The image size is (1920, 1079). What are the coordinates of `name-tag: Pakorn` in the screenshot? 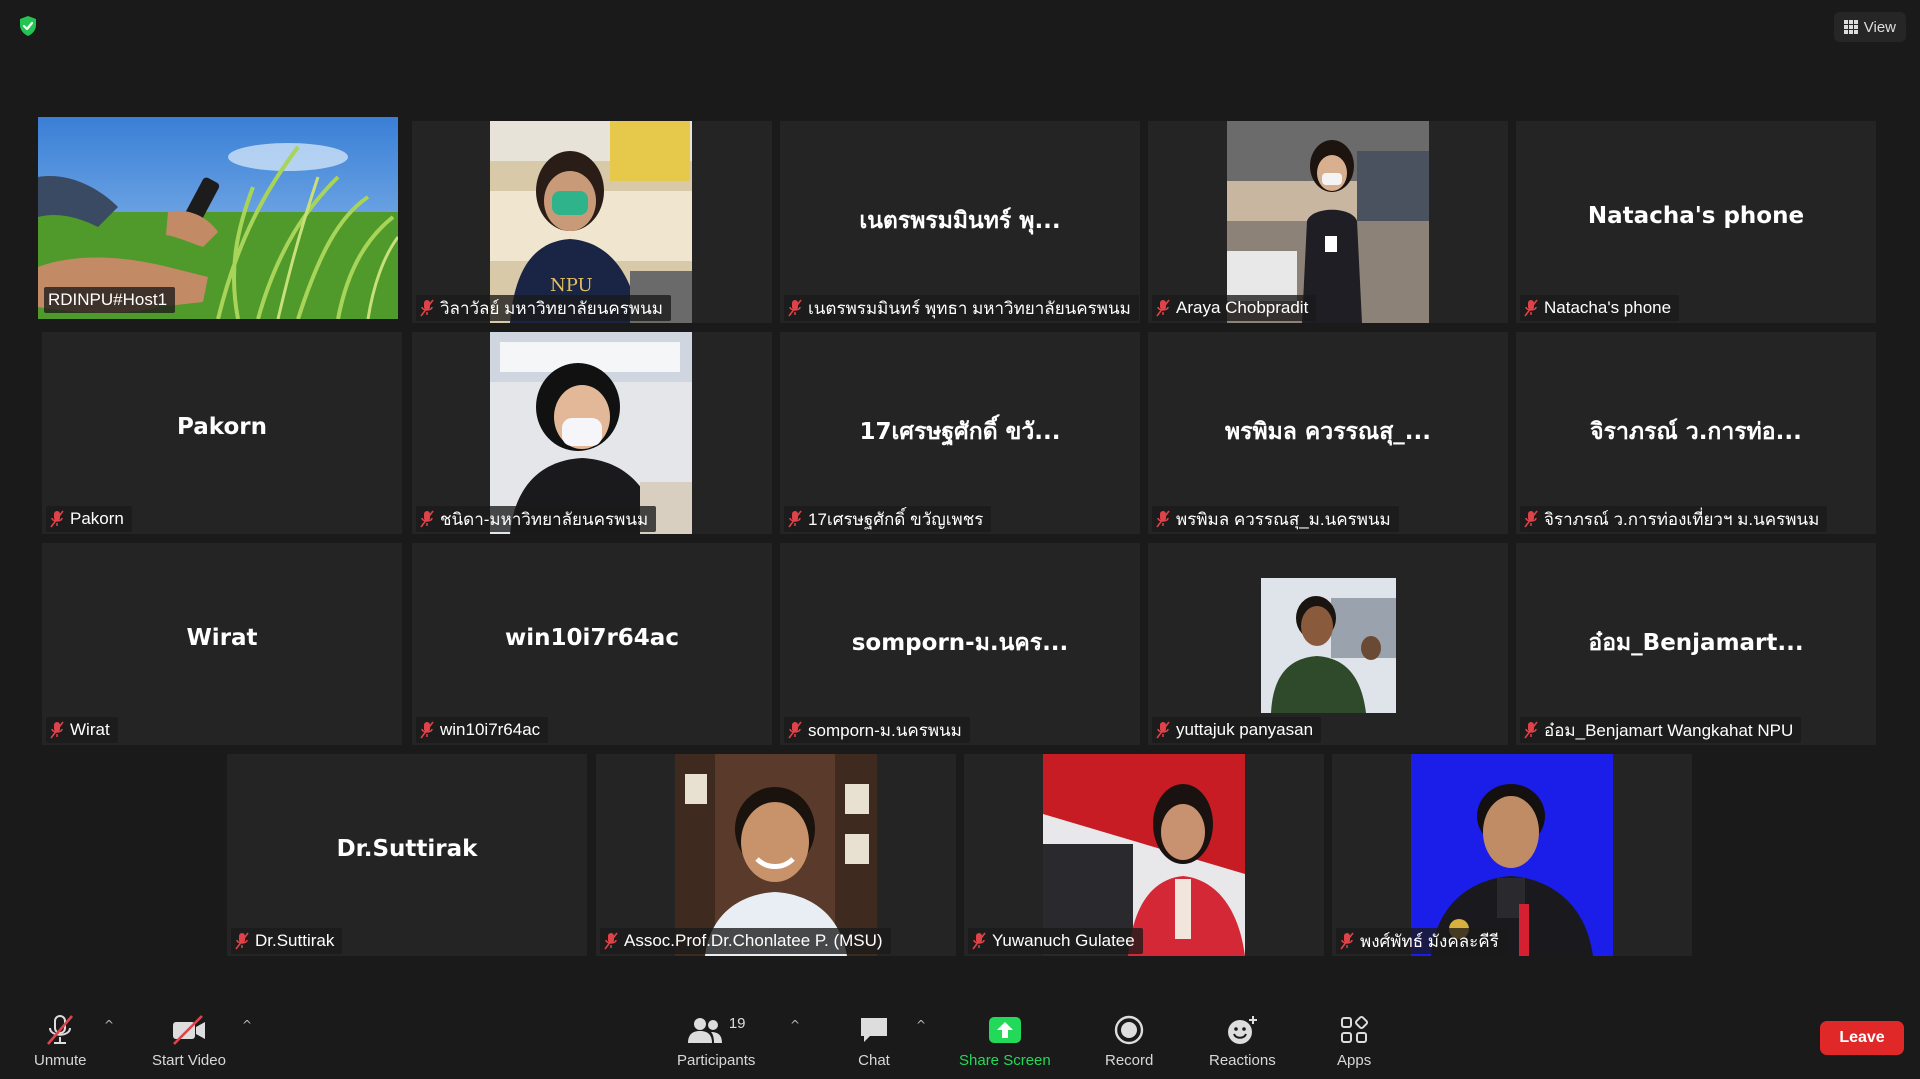 It's located at (89, 519).